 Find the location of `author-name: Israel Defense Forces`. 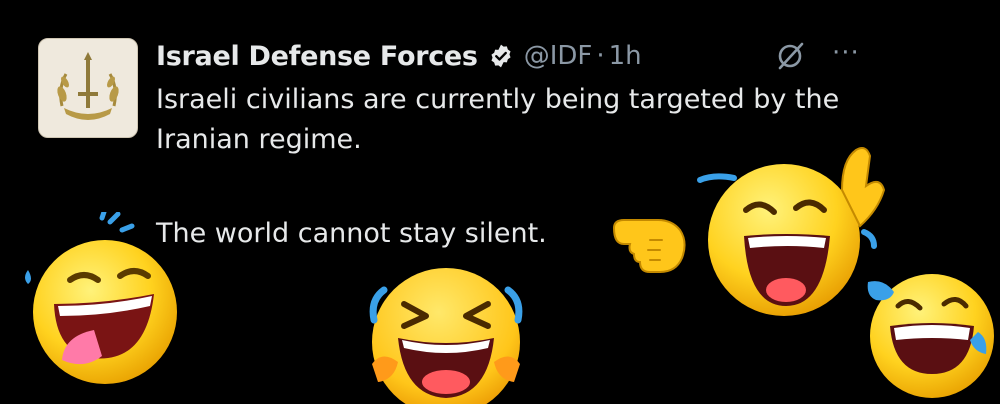

author-name: Israel Defense Forces is located at coordinates (317, 56).